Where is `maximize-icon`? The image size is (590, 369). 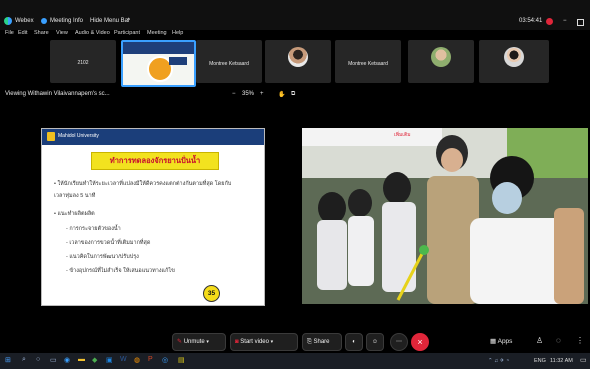
maximize-icon is located at coordinates (580, 22).